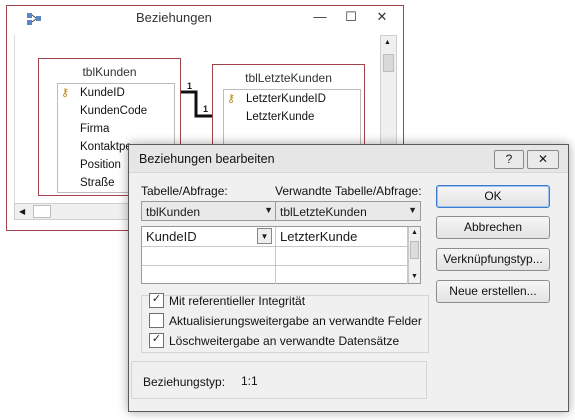 The image size is (575, 420). Describe the element at coordinates (493, 196) in the screenshot. I see `ok-button: OK` at that location.